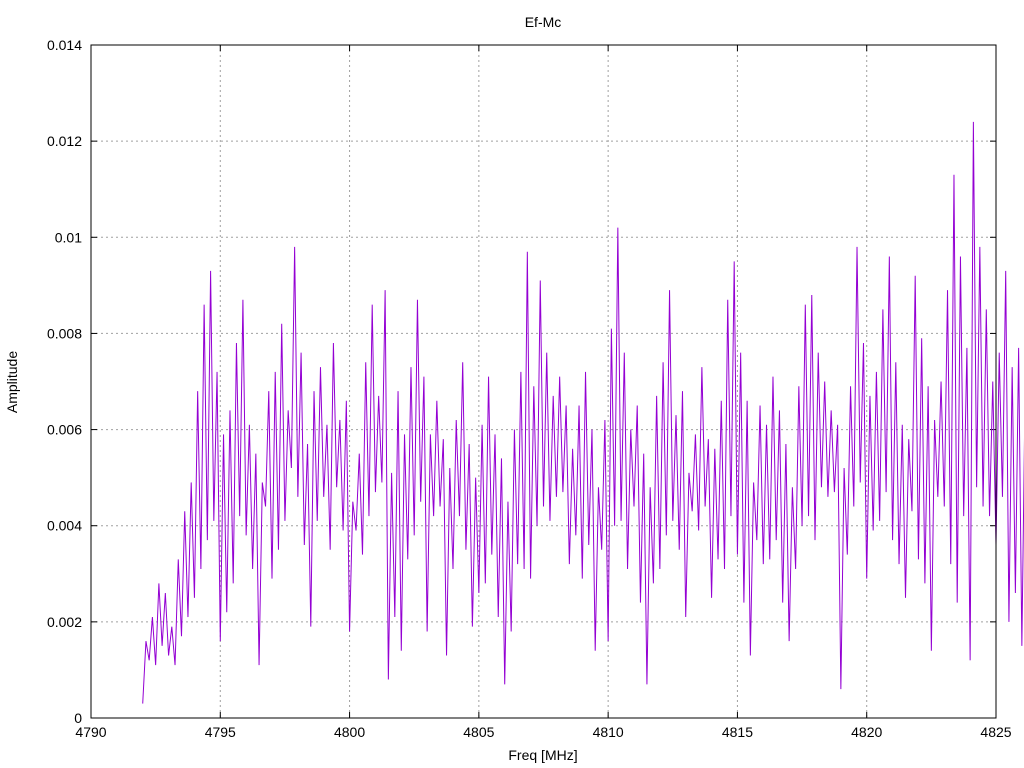 Image resolution: width=1024 pixels, height=768 pixels. Describe the element at coordinates (12, 382) in the screenshot. I see `y-axis-label: Amplitude` at that location.